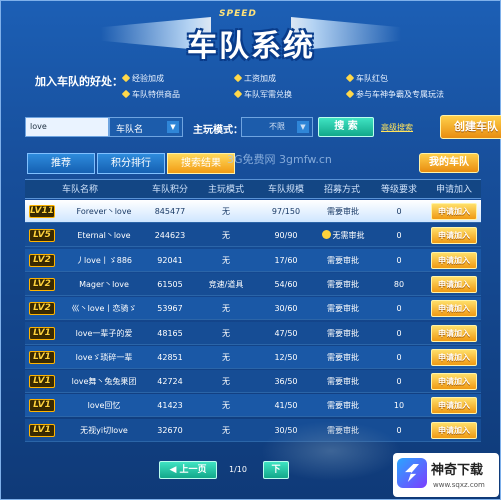  Describe the element at coordinates (67, 127) in the screenshot. I see `search-input: love` at that location.